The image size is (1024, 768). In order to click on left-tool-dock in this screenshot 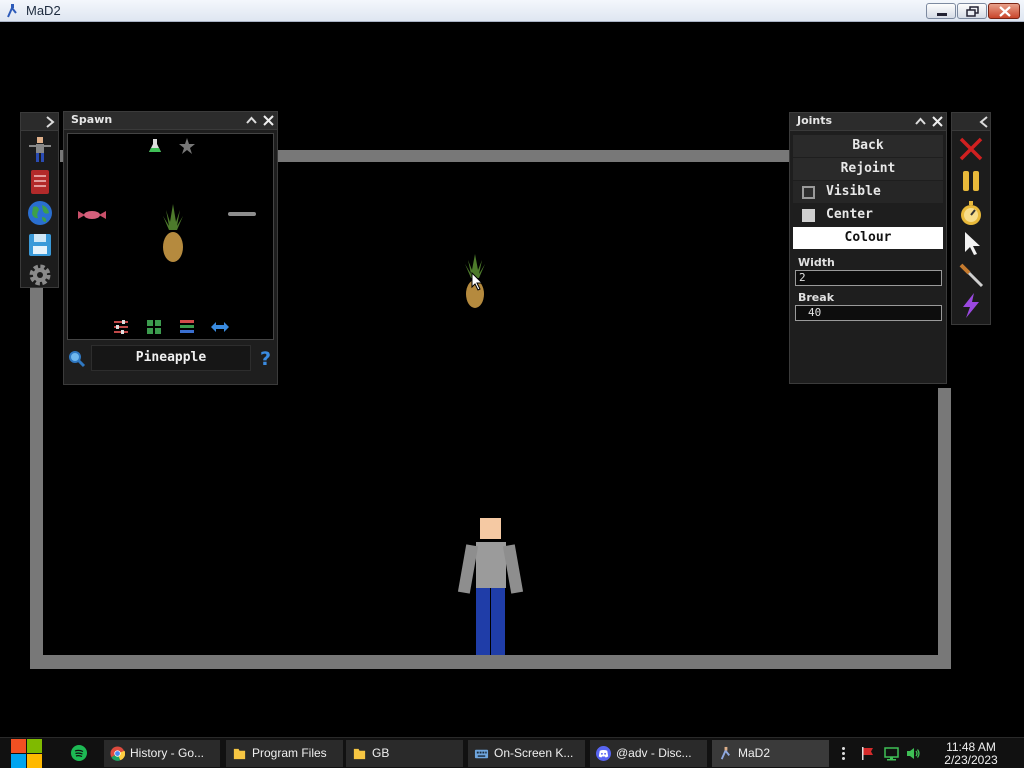, I will do `click(39, 200)`.